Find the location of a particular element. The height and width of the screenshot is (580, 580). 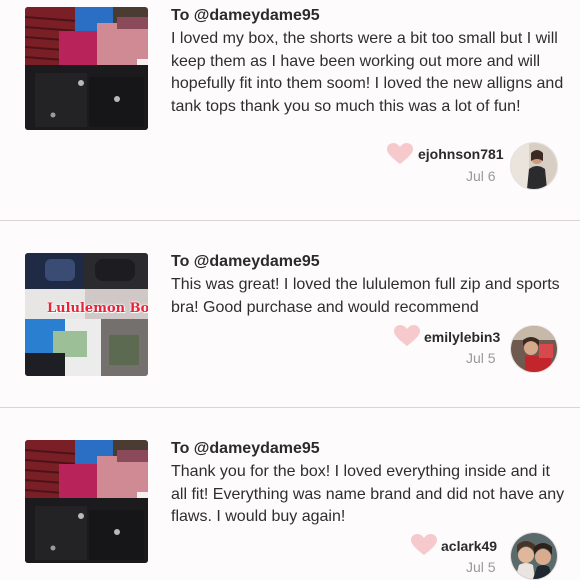

review-photo is located at coordinates (86, 501).